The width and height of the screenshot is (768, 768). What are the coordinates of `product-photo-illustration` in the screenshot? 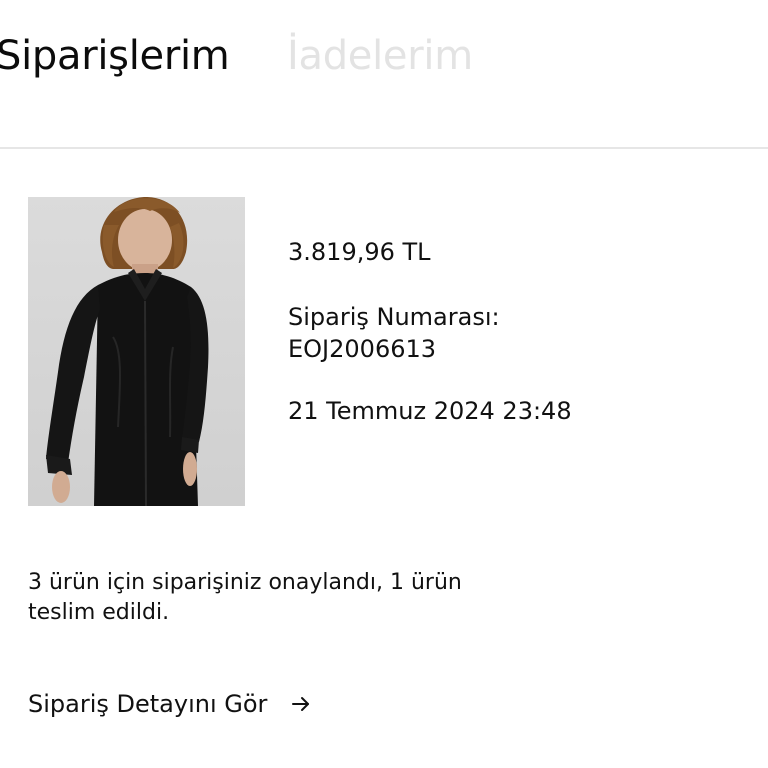 It's located at (136, 351).